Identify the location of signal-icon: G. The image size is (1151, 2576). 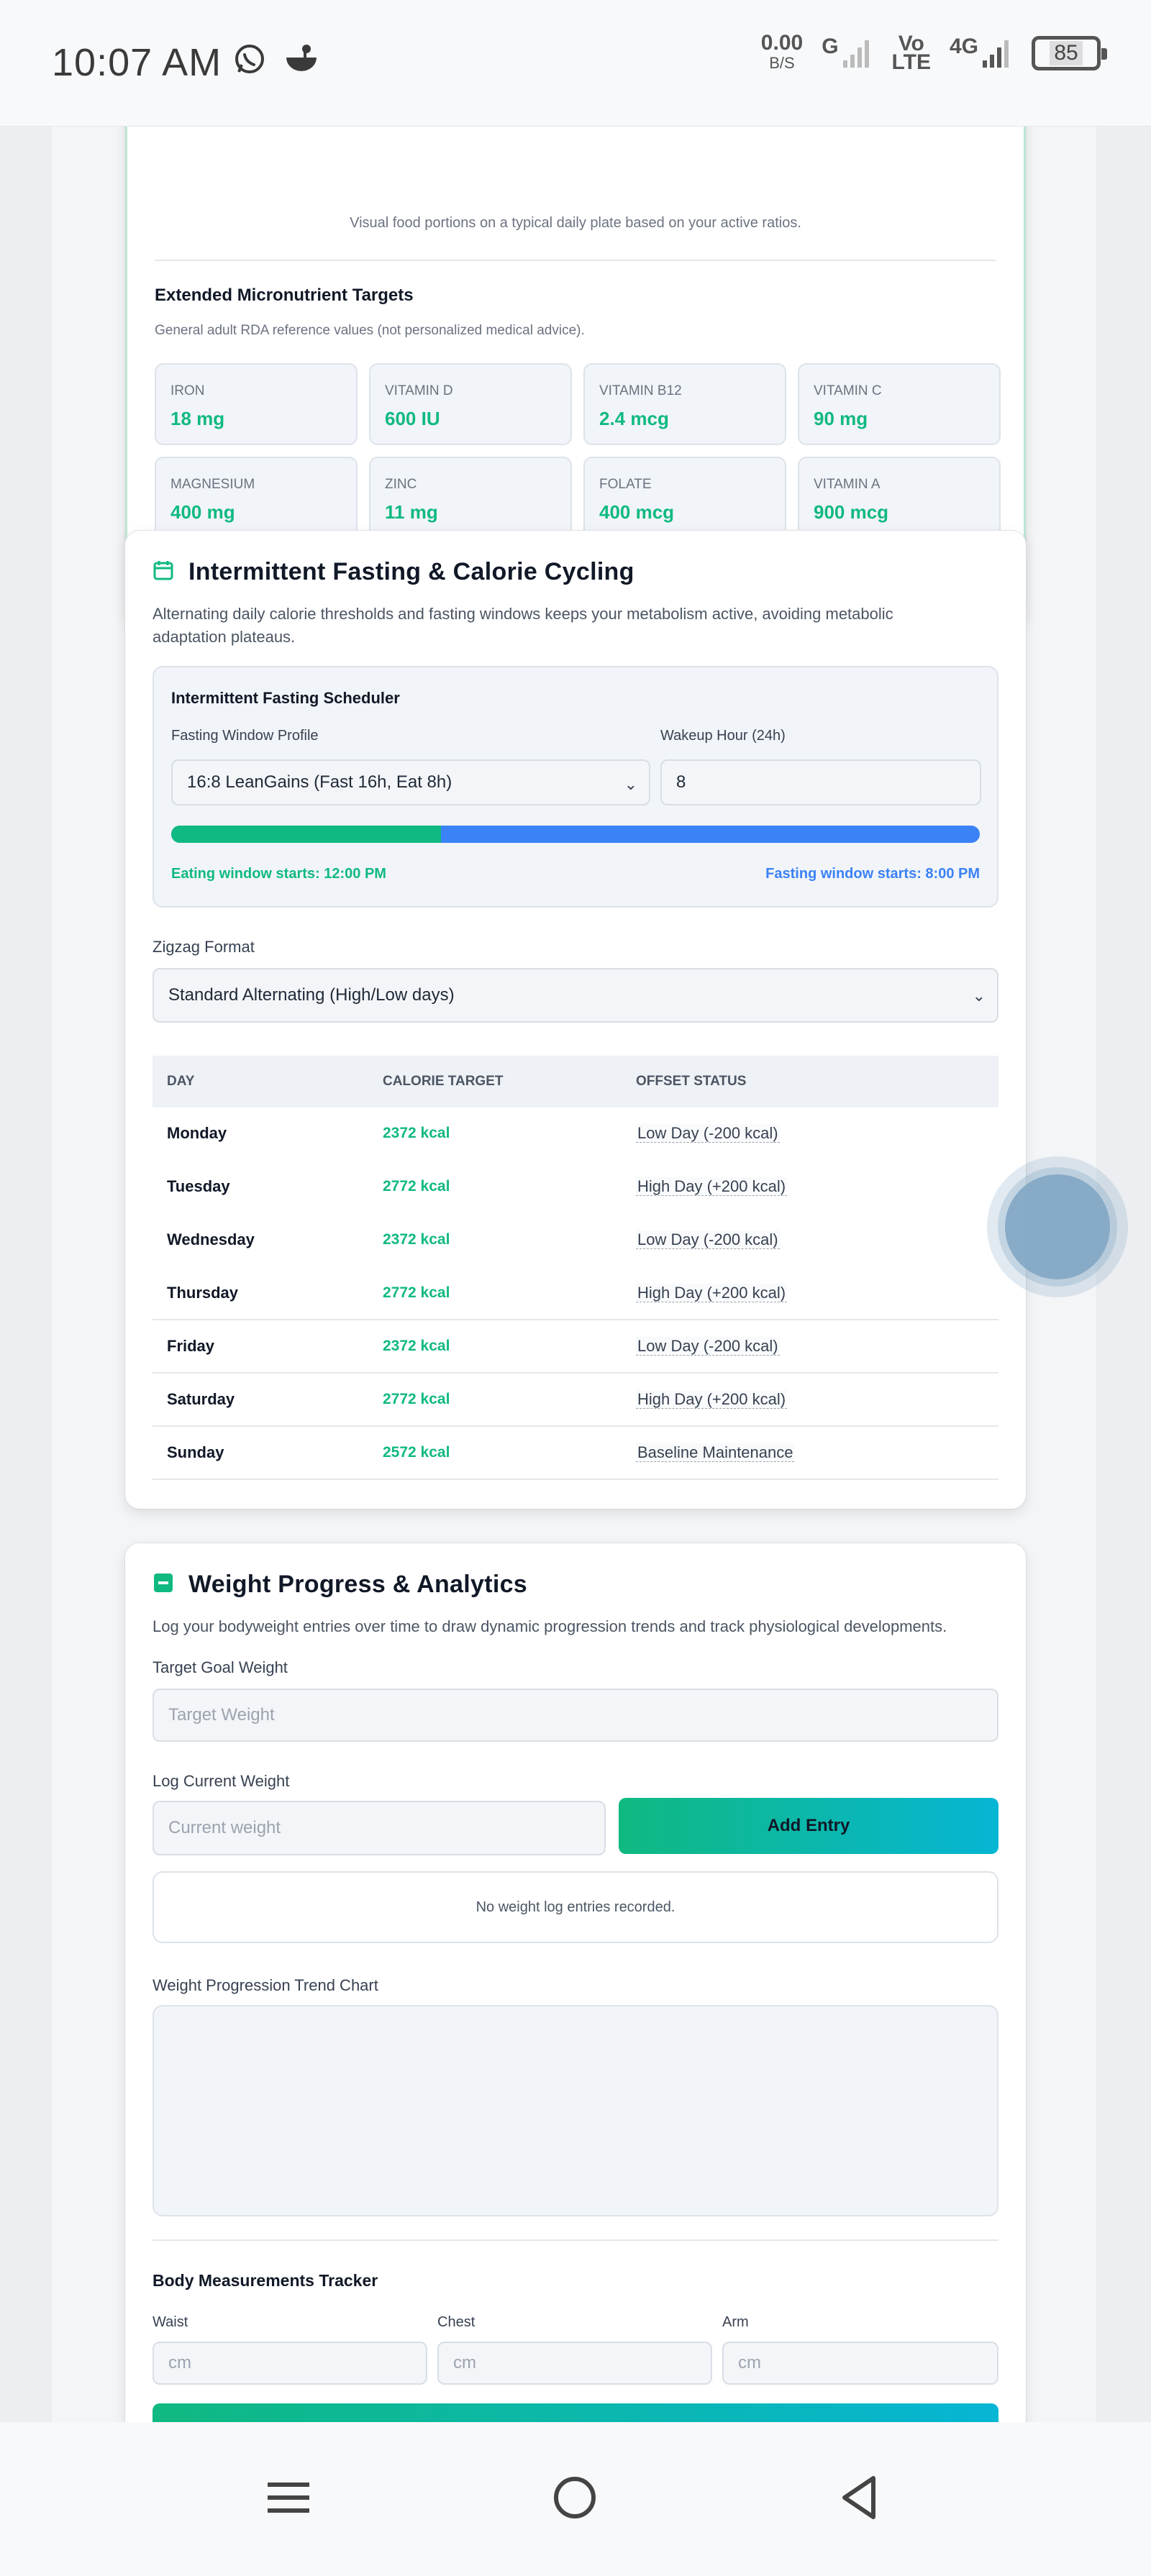
(847, 52).